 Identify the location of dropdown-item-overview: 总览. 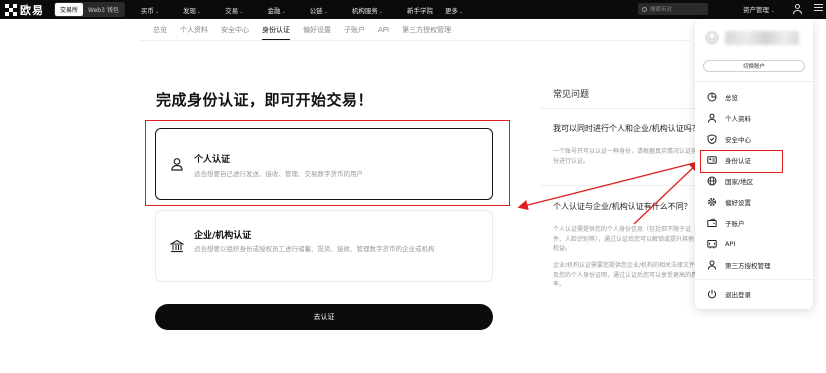
(722, 97).